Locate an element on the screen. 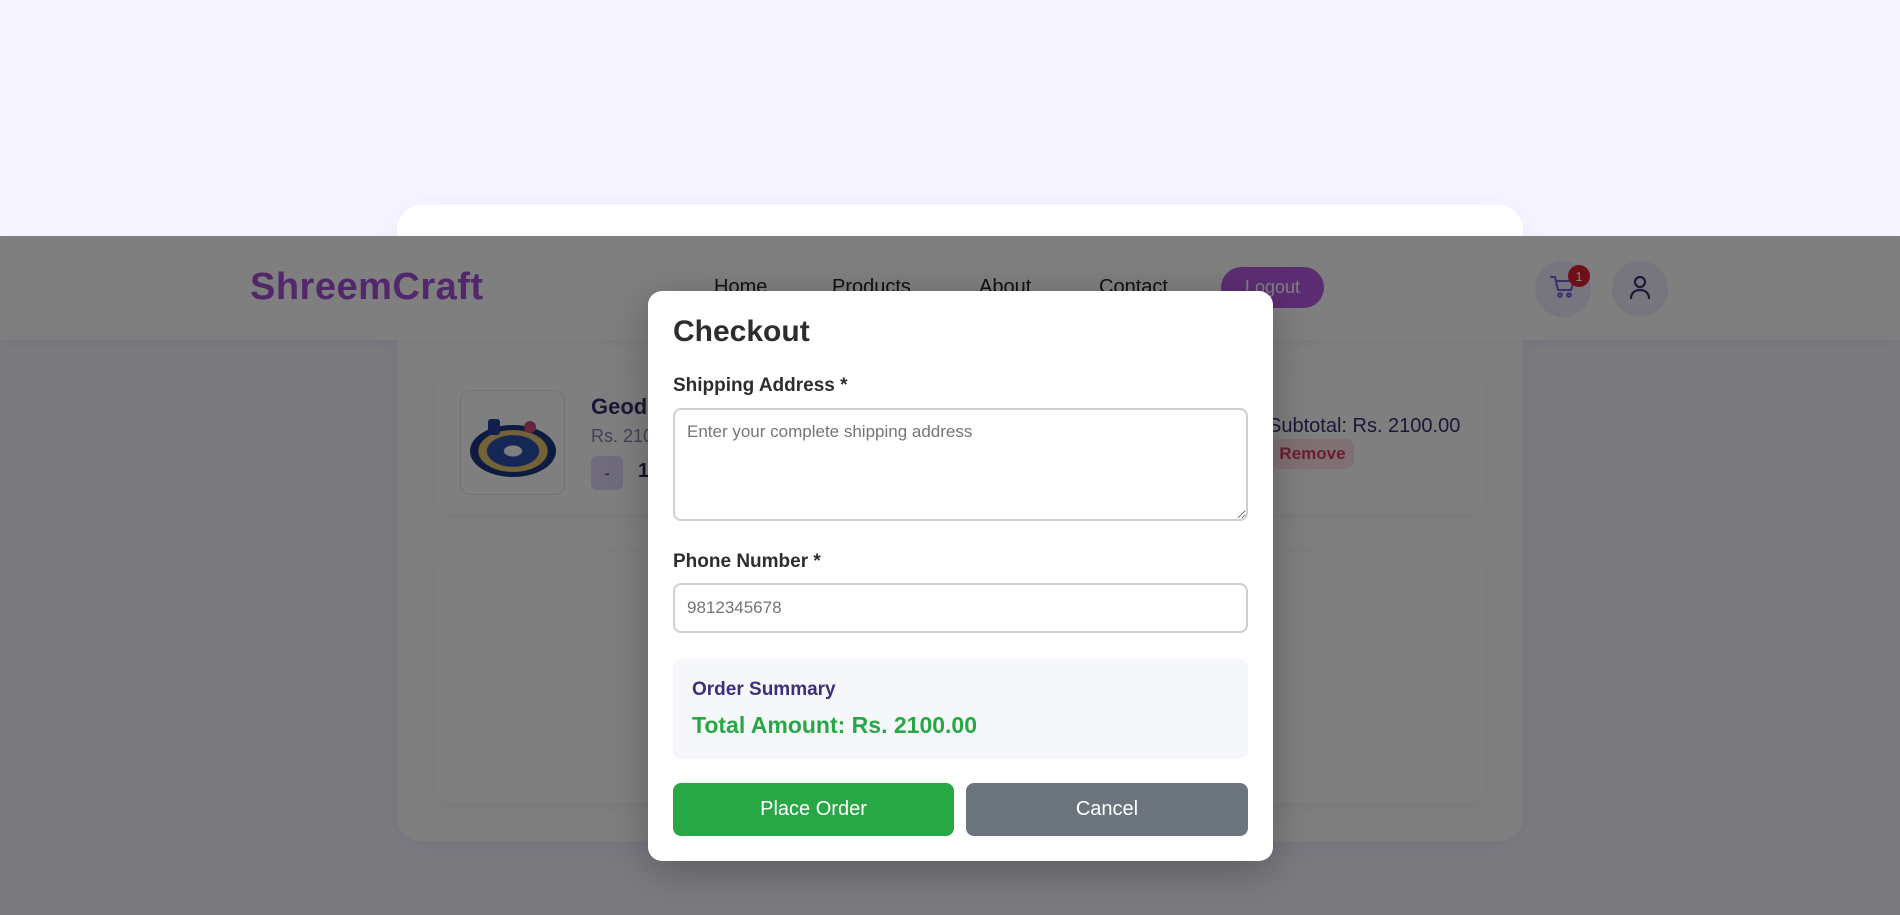 The width and height of the screenshot is (1900, 915). cancel-button: Cancel is located at coordinates (1107, 809).